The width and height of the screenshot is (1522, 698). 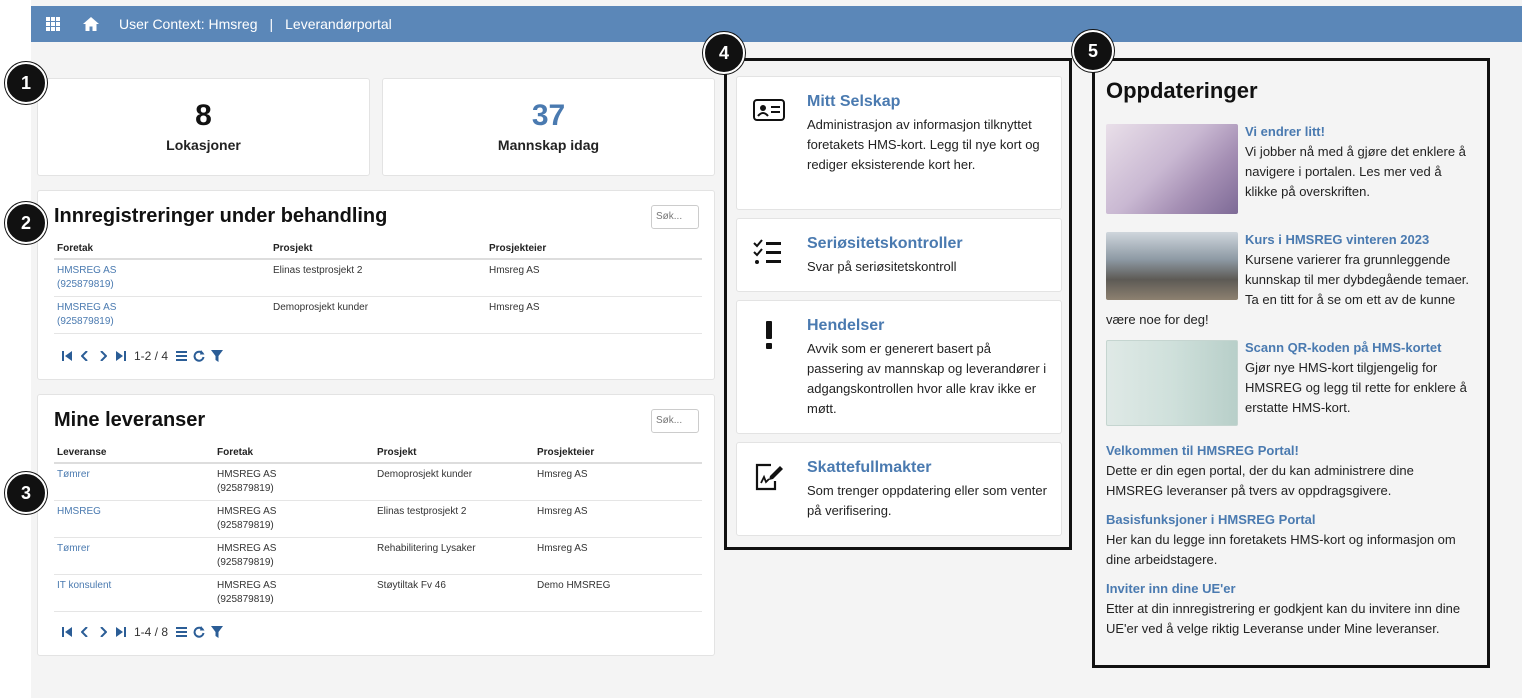 I want to click on stat-card-locations: 8 Lokasjoner, so click(x=203, y=127).